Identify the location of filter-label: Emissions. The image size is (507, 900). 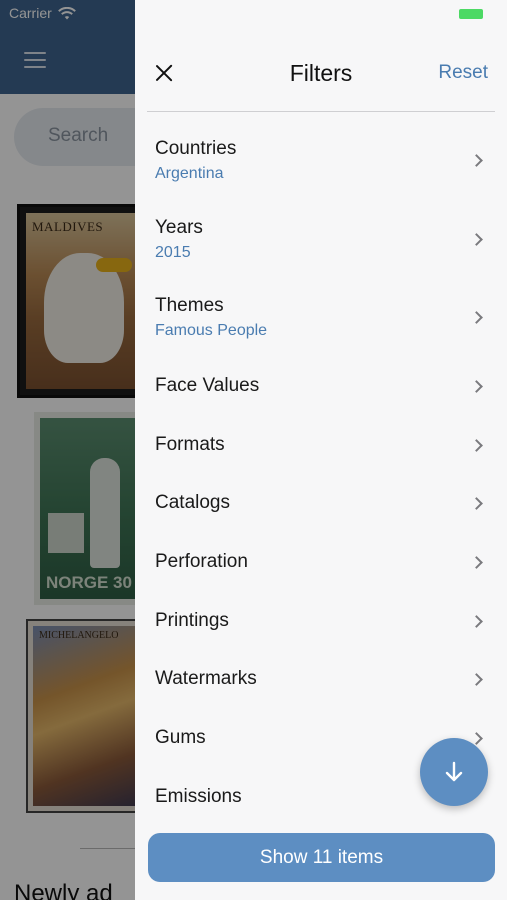
(198, 796).